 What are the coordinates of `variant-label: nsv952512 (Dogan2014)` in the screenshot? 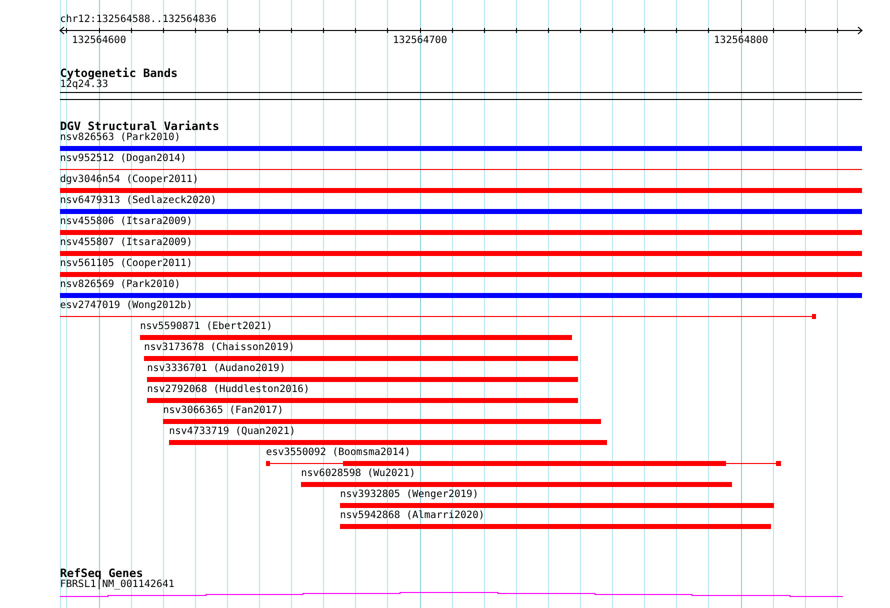 It's located at (123, 159).